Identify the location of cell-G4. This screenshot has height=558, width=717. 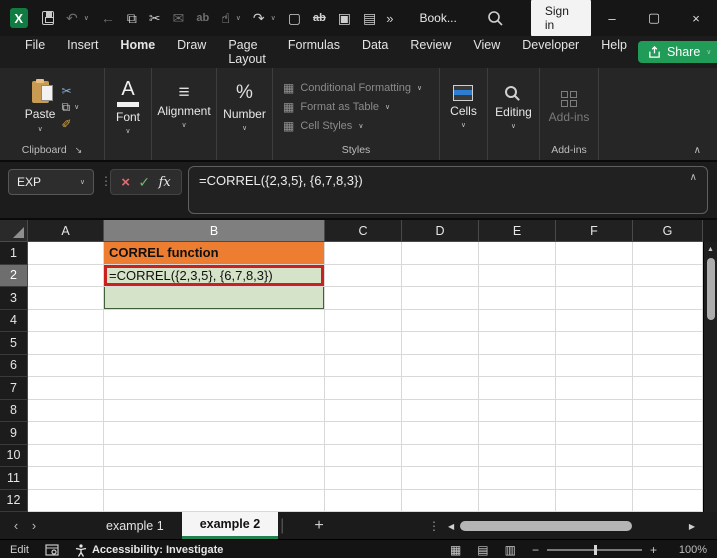
(668, 320).